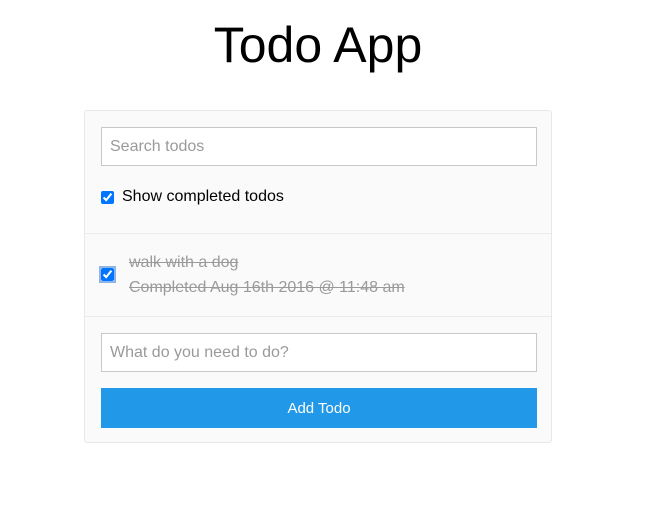  What do you see at coordinates (318, 45) in the screenshot?
I see `page-title: Todo App` at bounding box center [318, 45].